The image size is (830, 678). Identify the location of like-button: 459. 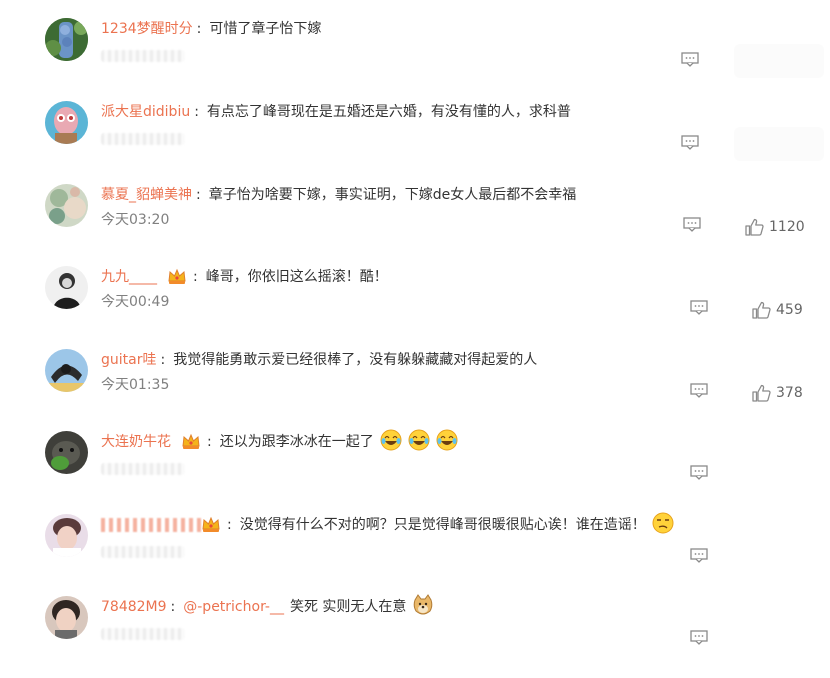
(777, 310).